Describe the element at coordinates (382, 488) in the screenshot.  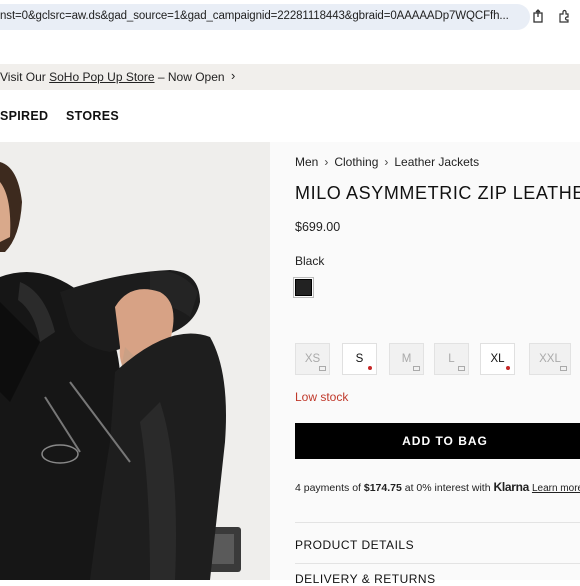
I see `klarna-amount: $174.75` at that location.